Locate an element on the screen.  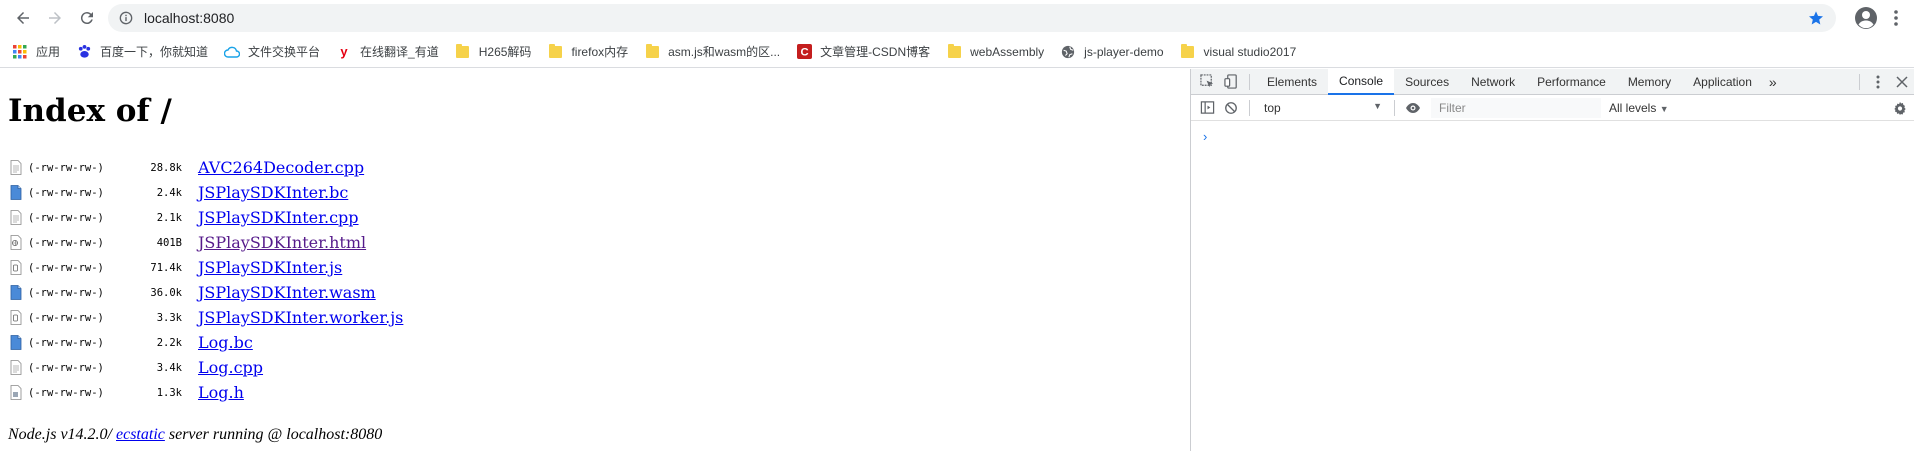
file-size: 71.4k is located at coordinates (166, 267).